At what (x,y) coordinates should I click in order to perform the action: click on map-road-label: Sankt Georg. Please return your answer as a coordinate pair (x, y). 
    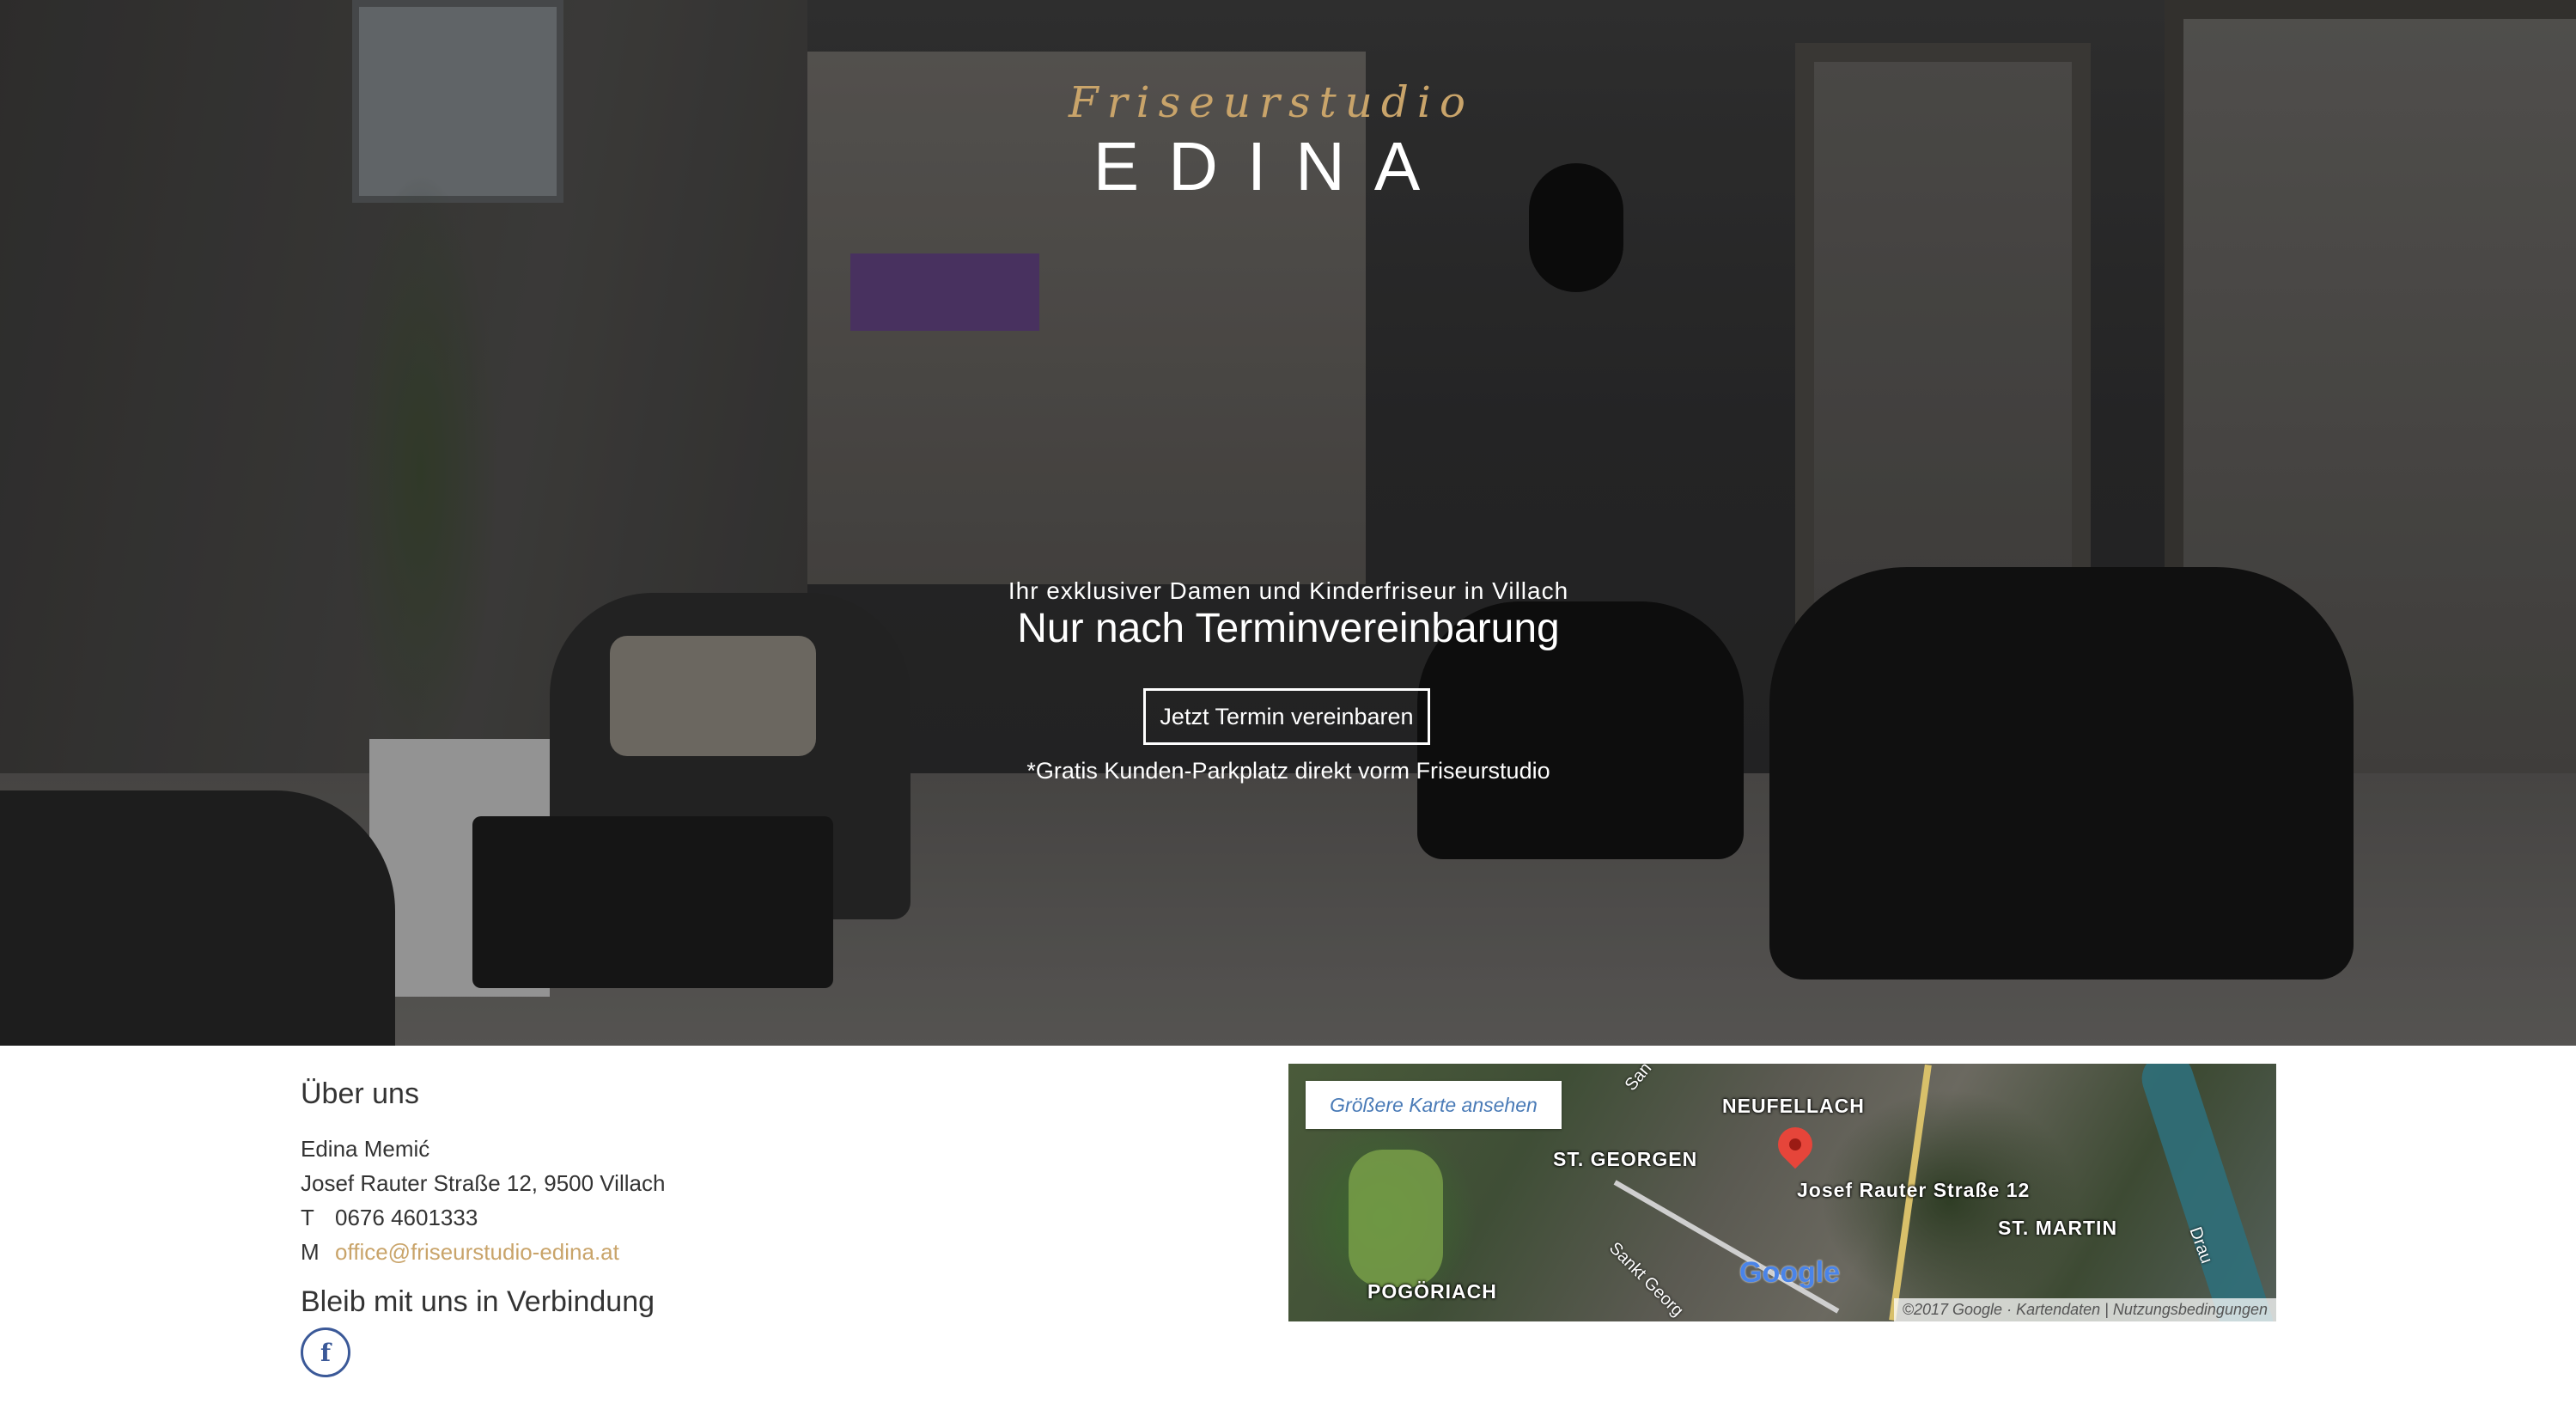
    Looking at the image, I should click on (1646, 1279).